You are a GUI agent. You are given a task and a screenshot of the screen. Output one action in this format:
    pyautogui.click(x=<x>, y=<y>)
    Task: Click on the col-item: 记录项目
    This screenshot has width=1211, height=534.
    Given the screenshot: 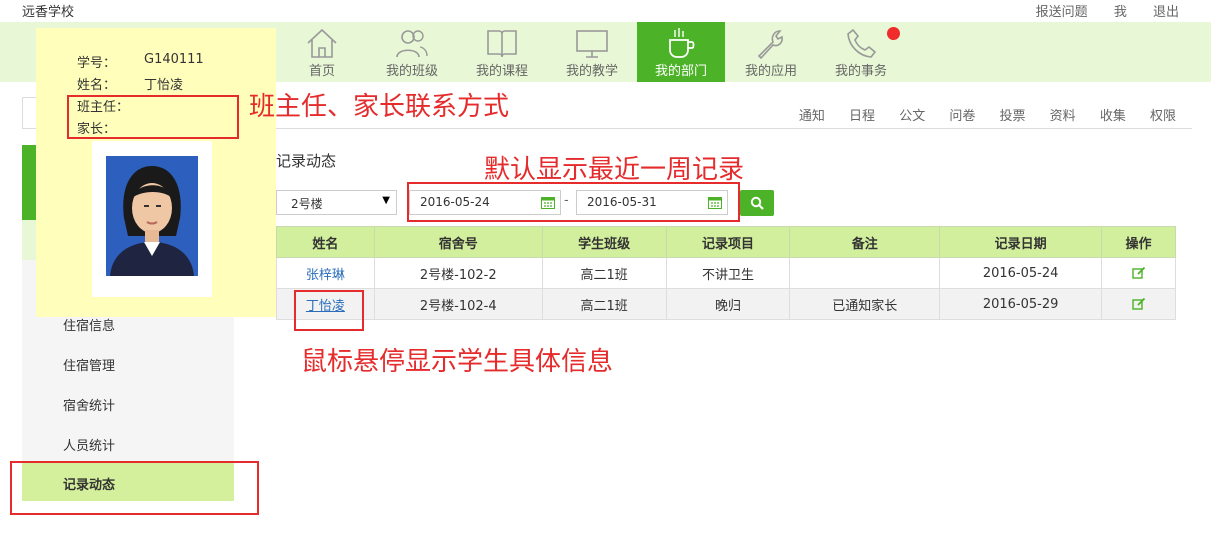 What is the action you would take?
    pyautogui.click(x=728, y=242)
    